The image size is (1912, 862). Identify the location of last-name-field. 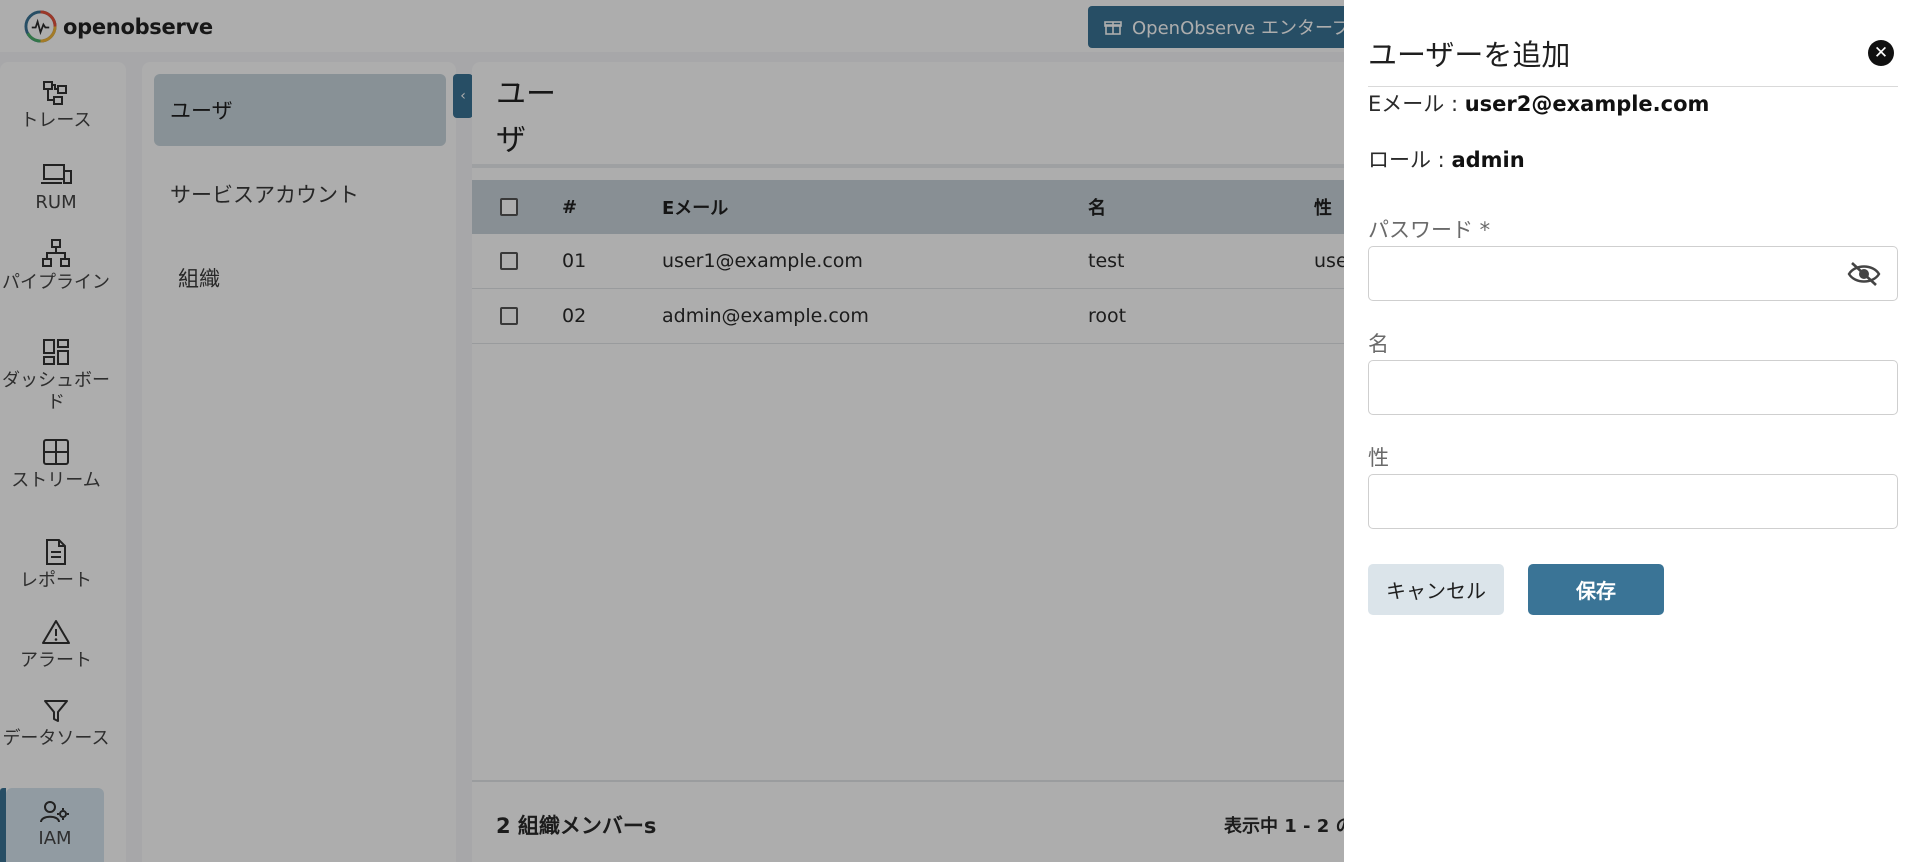
(1633, 501).